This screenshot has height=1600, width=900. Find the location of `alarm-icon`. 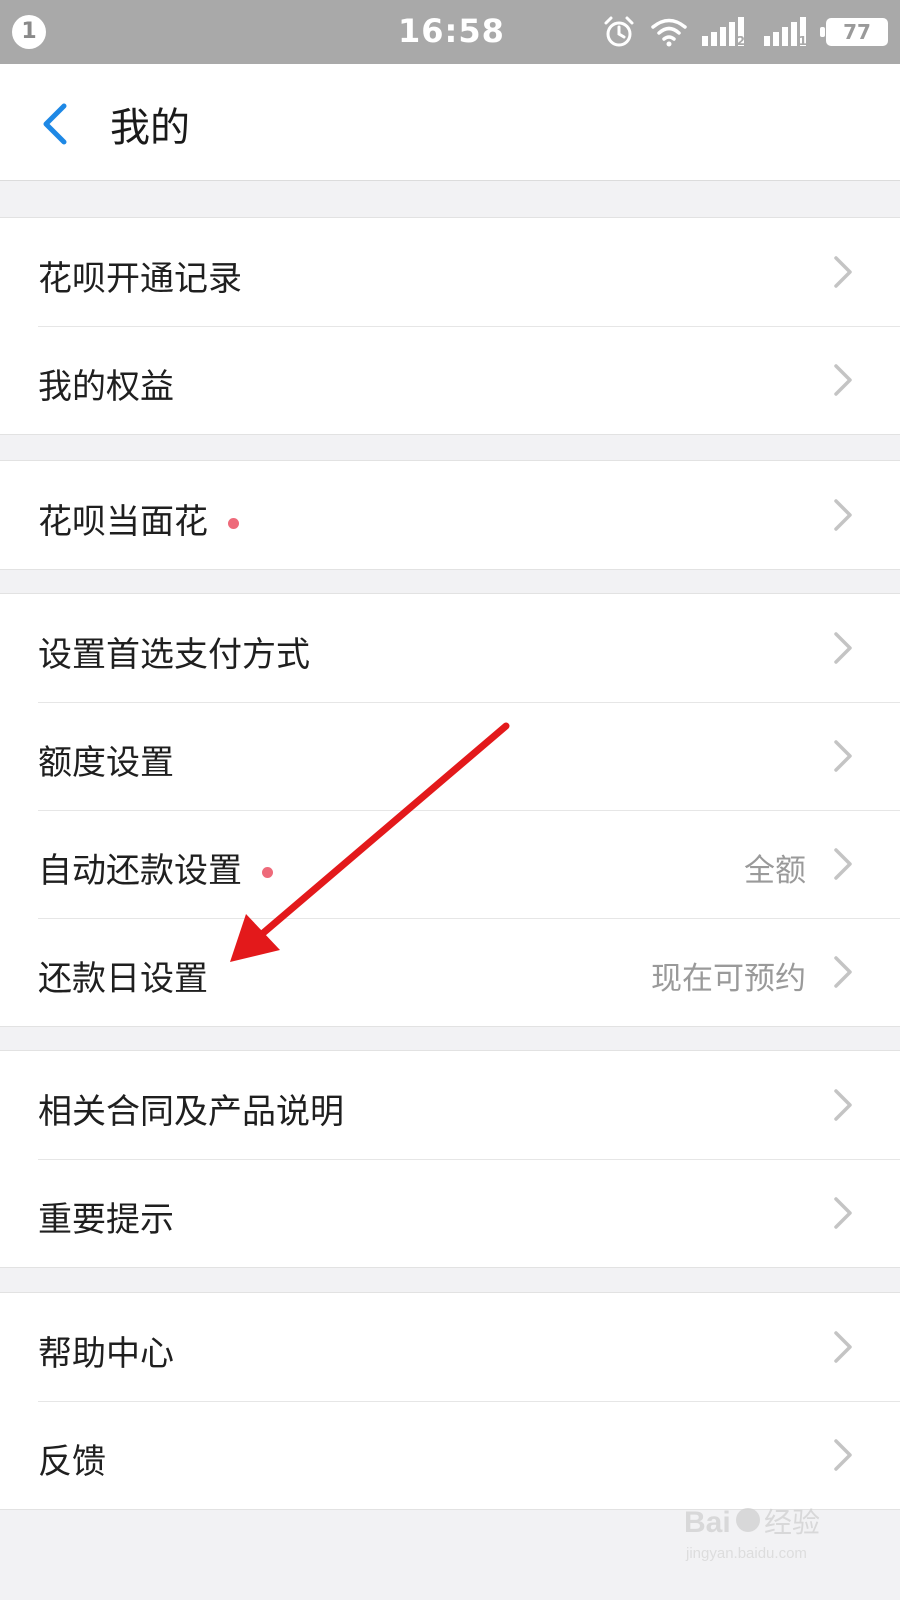

alarm-icon is located at coordinates (619, 31).